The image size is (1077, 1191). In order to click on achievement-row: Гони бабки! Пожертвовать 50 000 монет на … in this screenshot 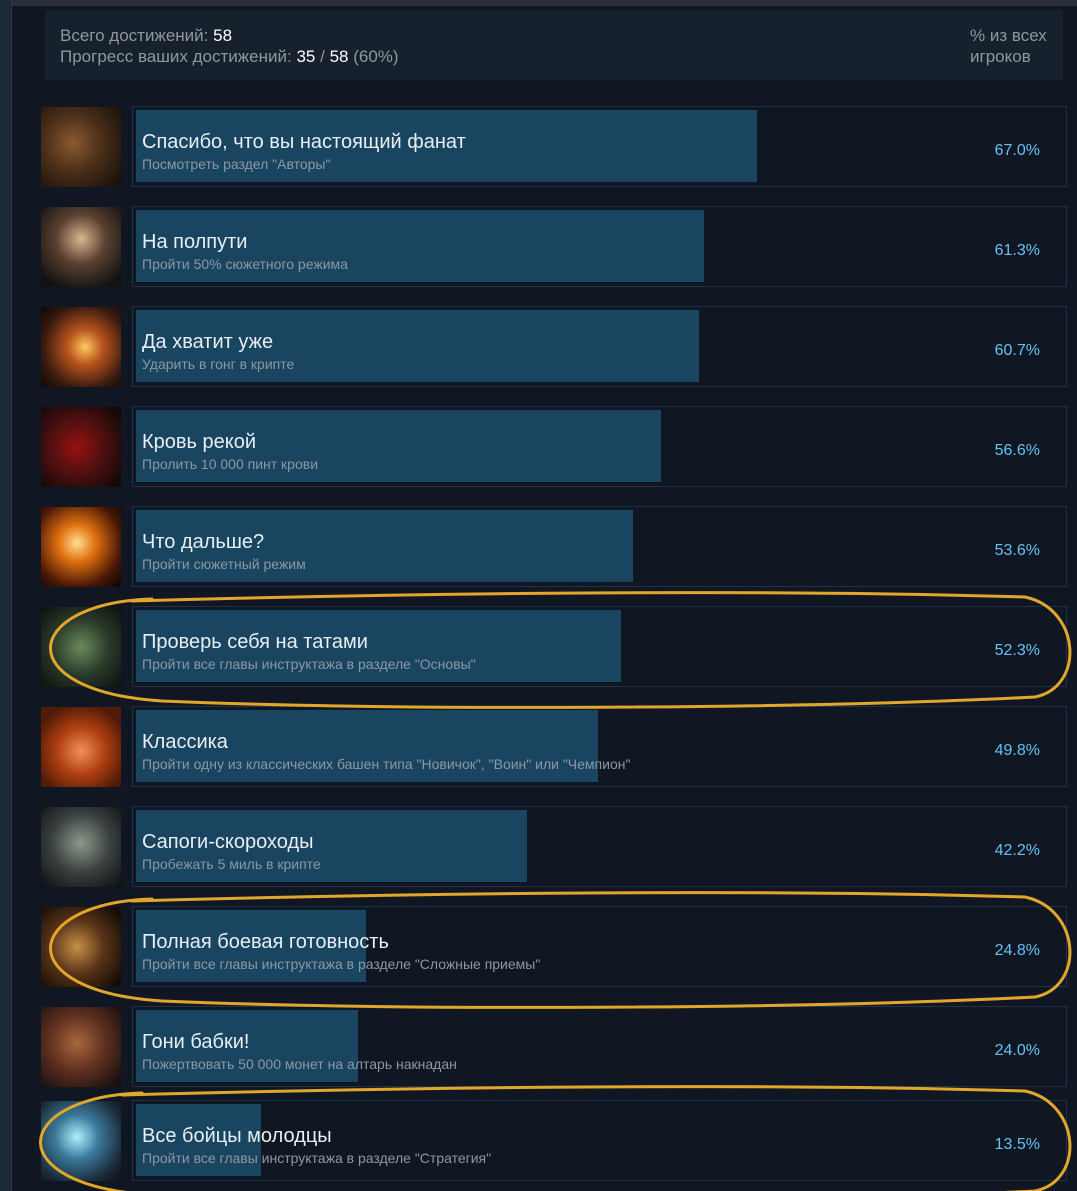, I will do `click(554, 1046)`.